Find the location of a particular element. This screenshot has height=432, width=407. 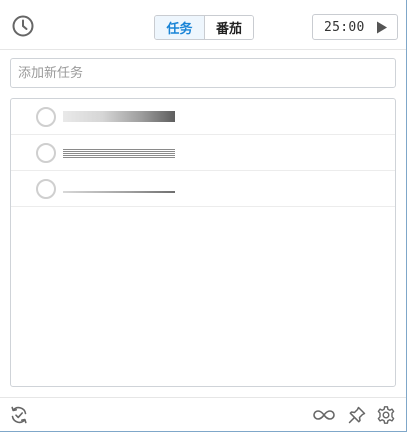

header-divider is located at coordinates (203, 49).